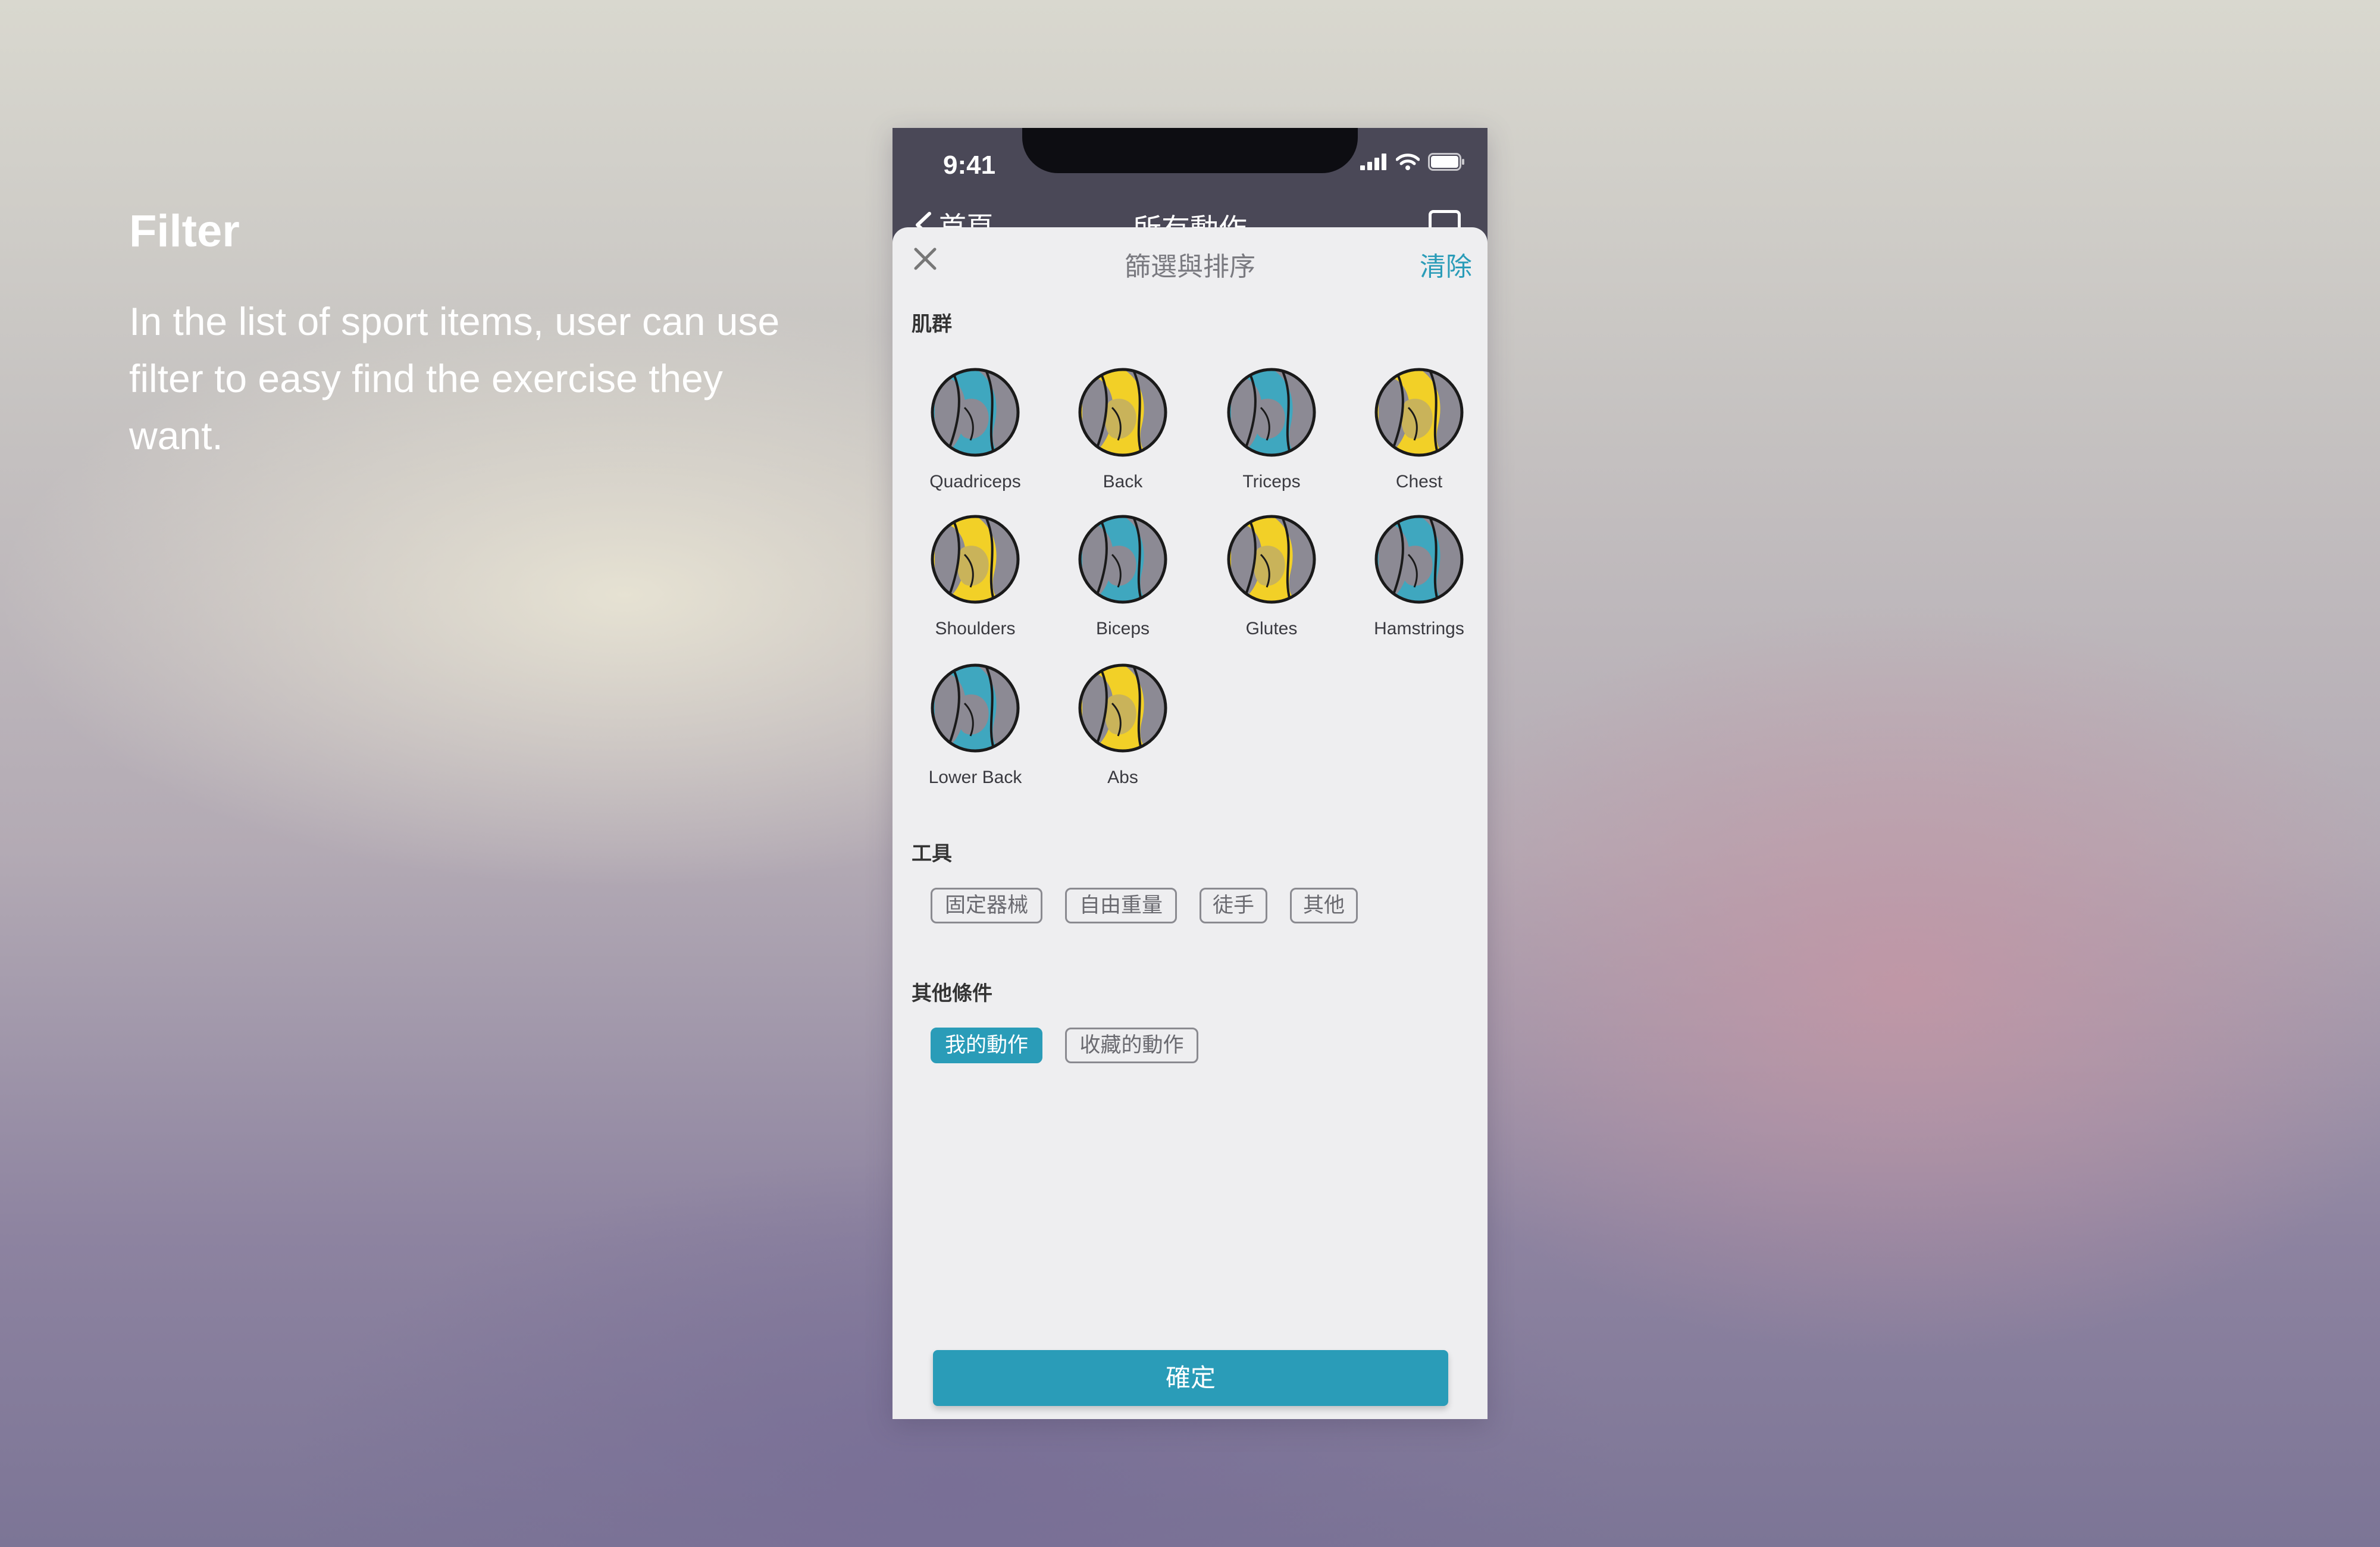 The width and height of the screenshot is (2380, 1547). Describe the element at coordinates (975, 481) in the screenshot. I see `muscle-label: Quadriceps` at that location.